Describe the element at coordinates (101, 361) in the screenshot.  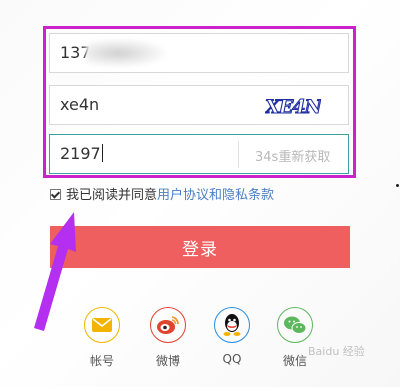
I see `social-label-account: 帐号` at that location.